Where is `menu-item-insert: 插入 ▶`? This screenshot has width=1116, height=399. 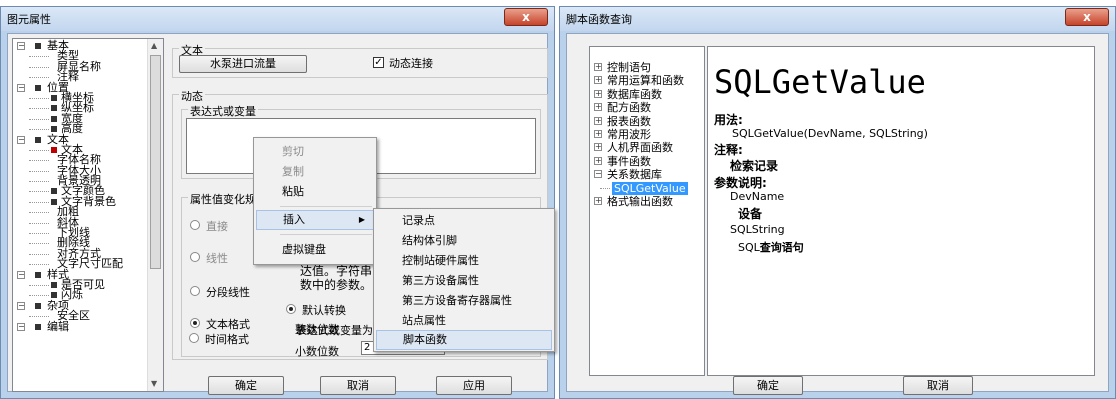
menu-item-insert: 插入 ▶ is located at coordinates (315, 220).